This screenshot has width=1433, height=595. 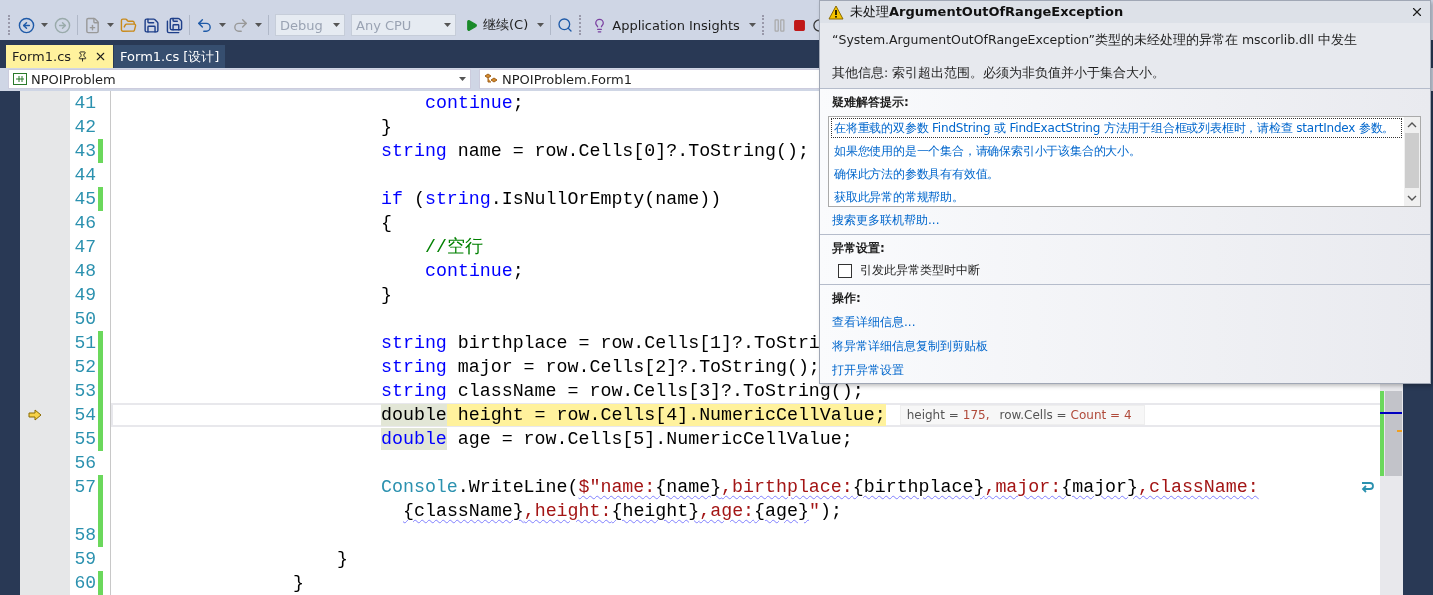 What do you see at coordinates (85, 151) in the screenshot?
I see `line-number: 43` at bounding box center [85, 151].